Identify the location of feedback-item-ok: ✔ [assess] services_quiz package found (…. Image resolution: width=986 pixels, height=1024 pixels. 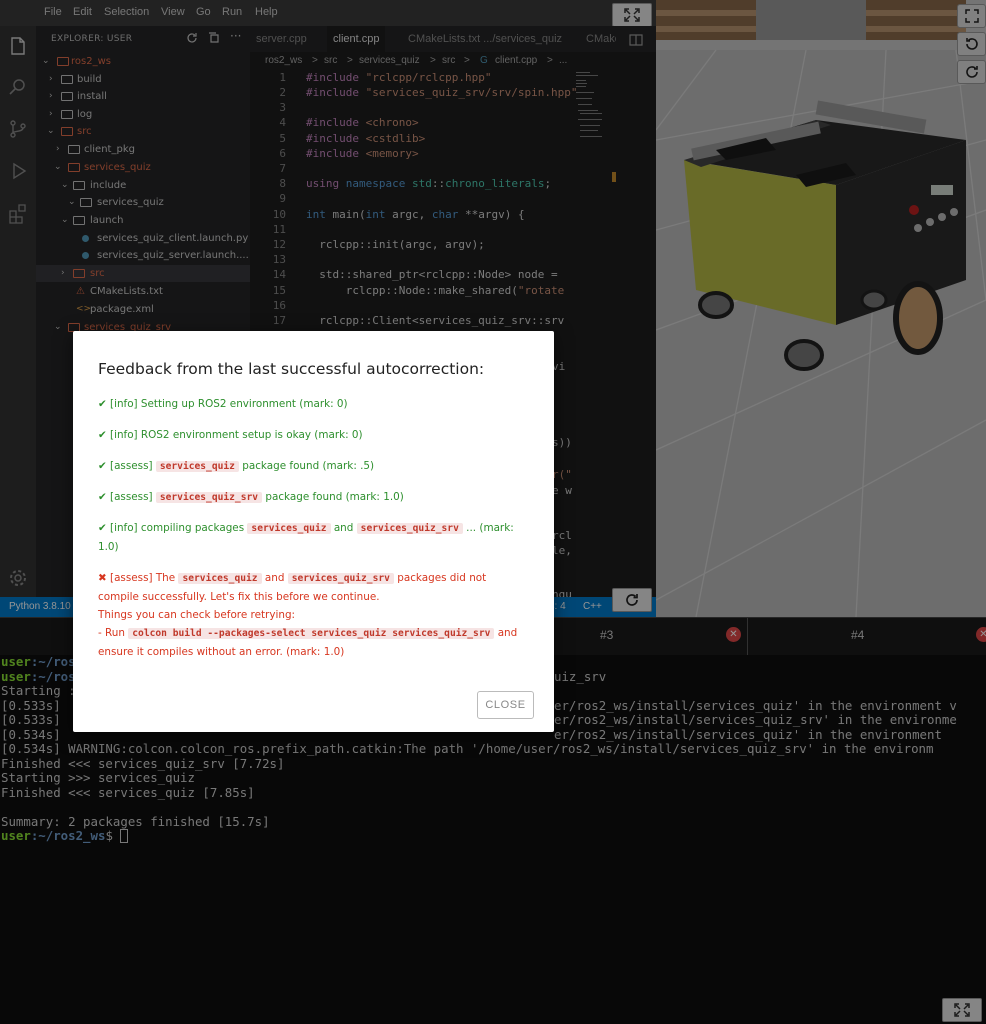
(236, 466).